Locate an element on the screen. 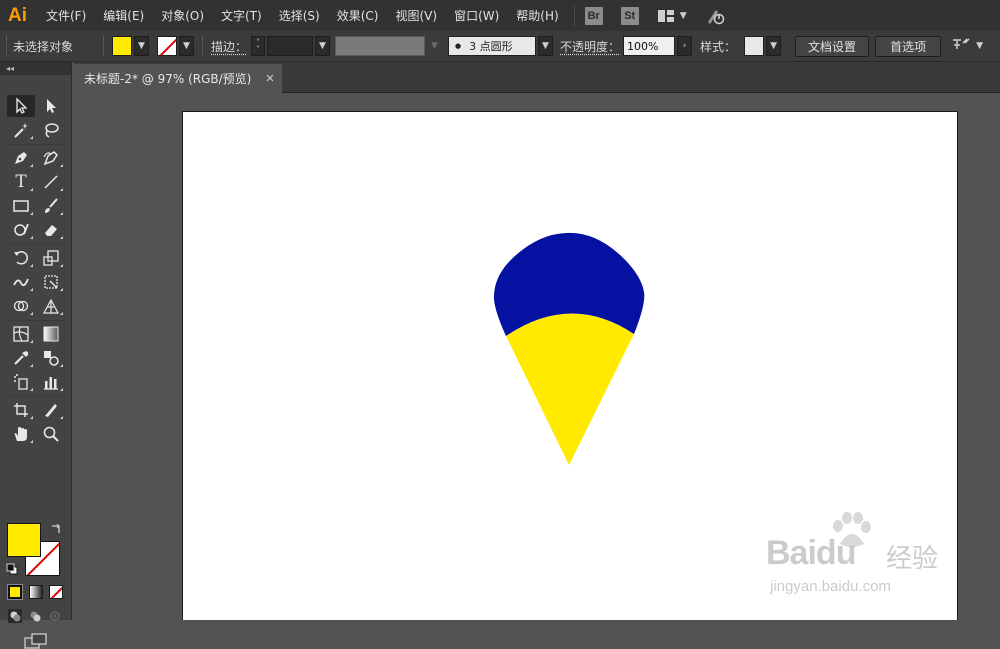 The width and height of the screenshot is (1000, 649). cone-shape is located at coordinates (570, 389).